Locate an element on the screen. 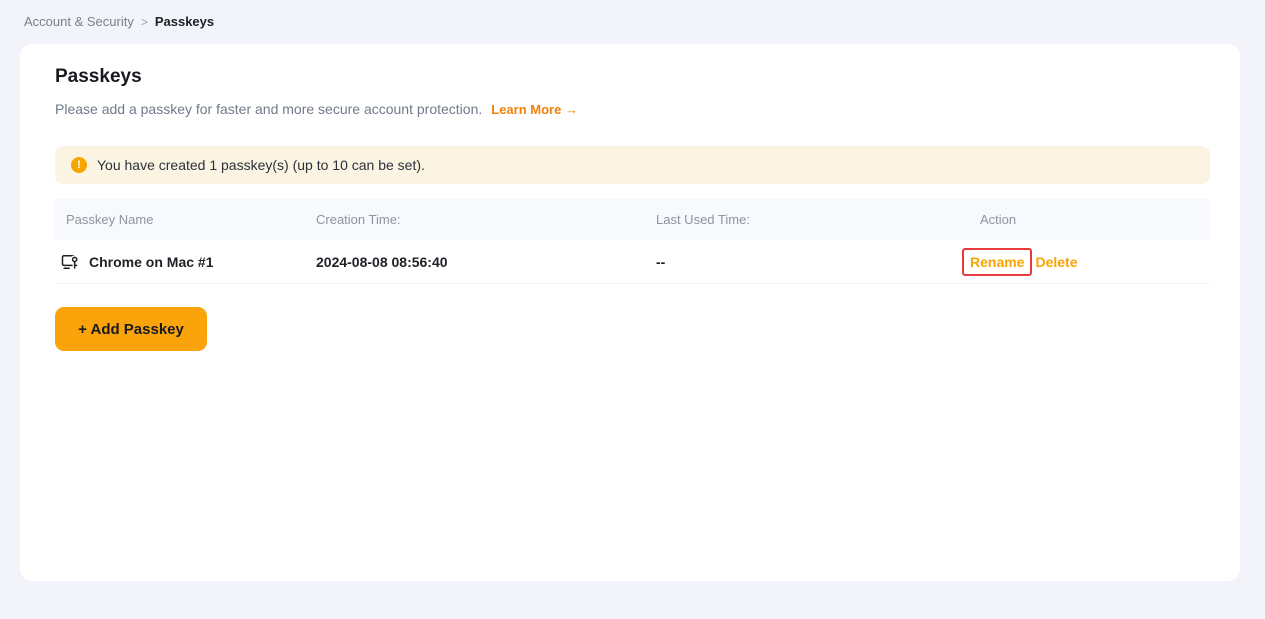  creation-time-cell: 2024-08-08 08:56:40 is located at coordinates (382, 261).